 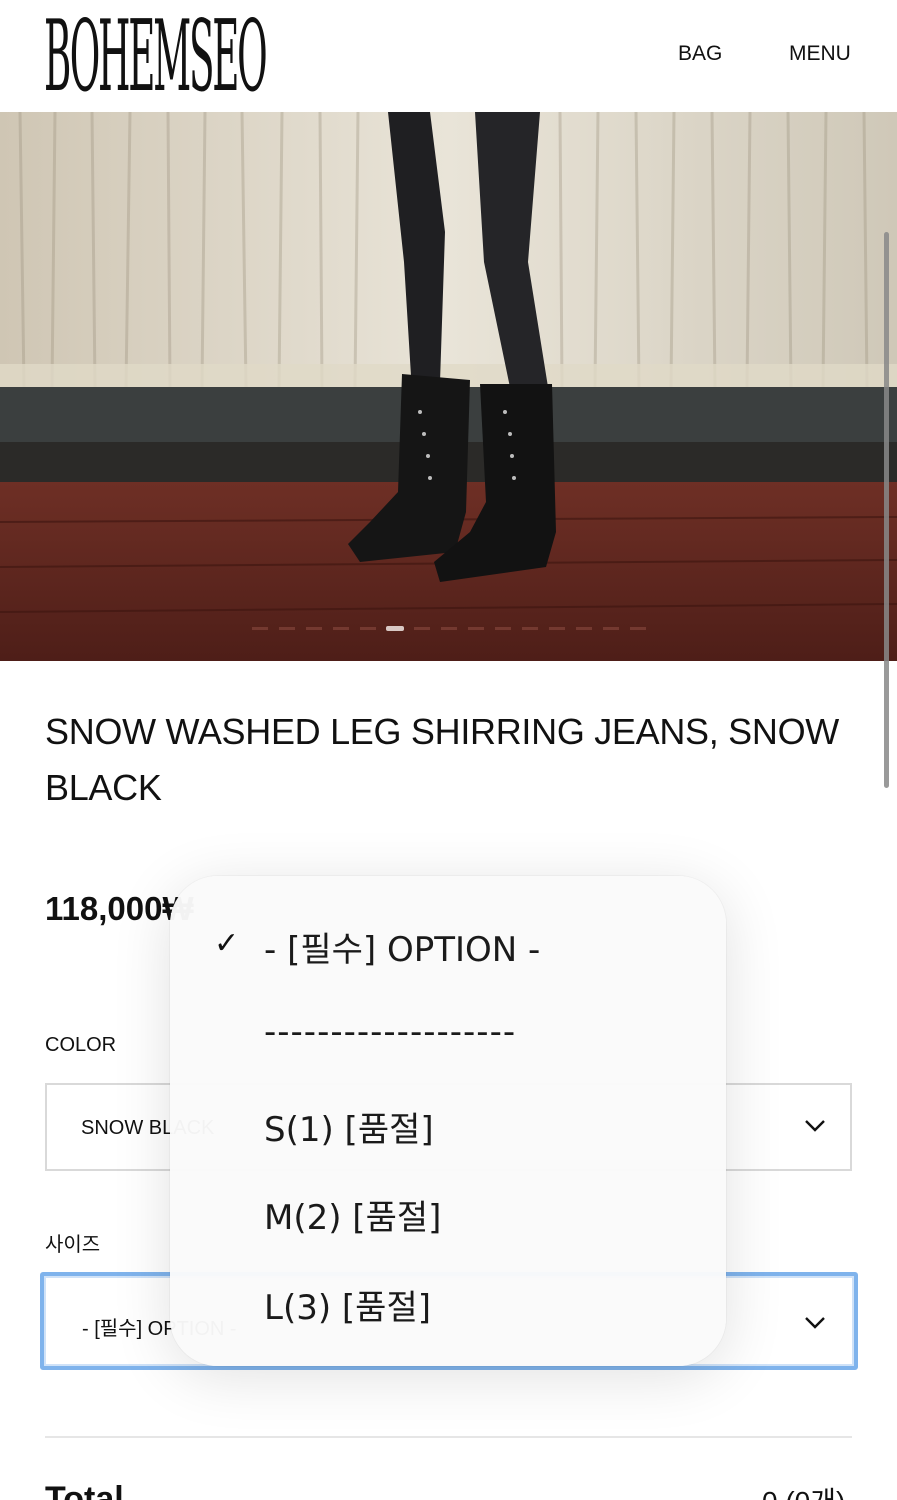 What do you see at coordinates (349, 1126) in the screenshot?
I see `picker-option: S(1) [품절]` at bounding box center [349, 1126].